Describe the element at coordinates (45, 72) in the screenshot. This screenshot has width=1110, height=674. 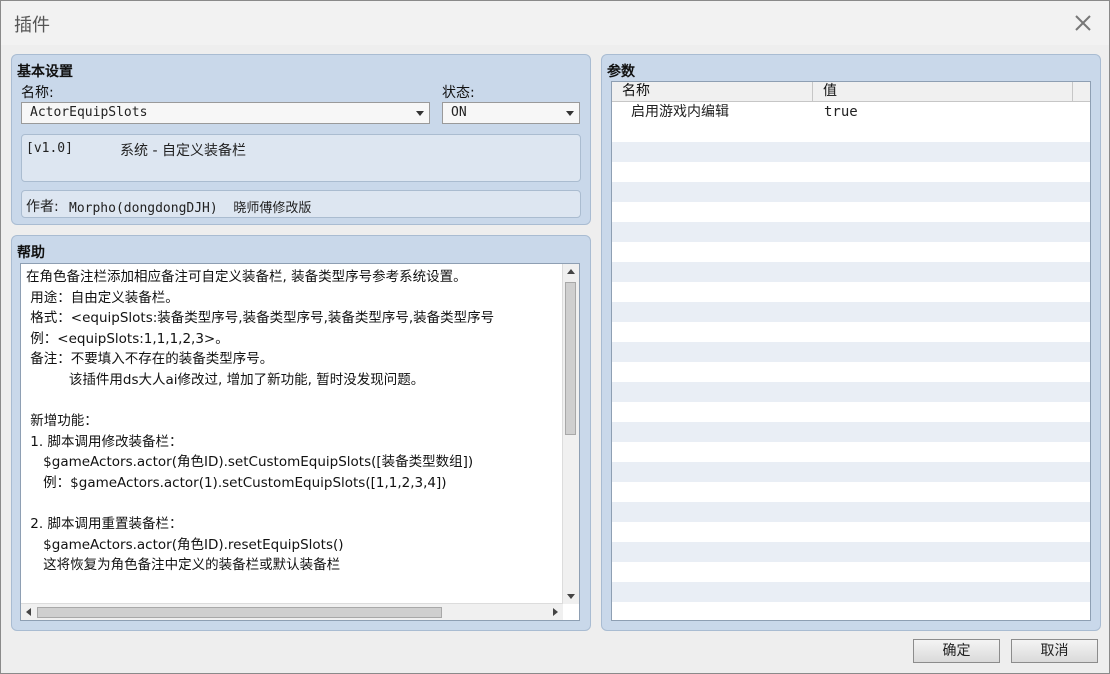
I see `basic-settings-title: 基本设置` at that location.